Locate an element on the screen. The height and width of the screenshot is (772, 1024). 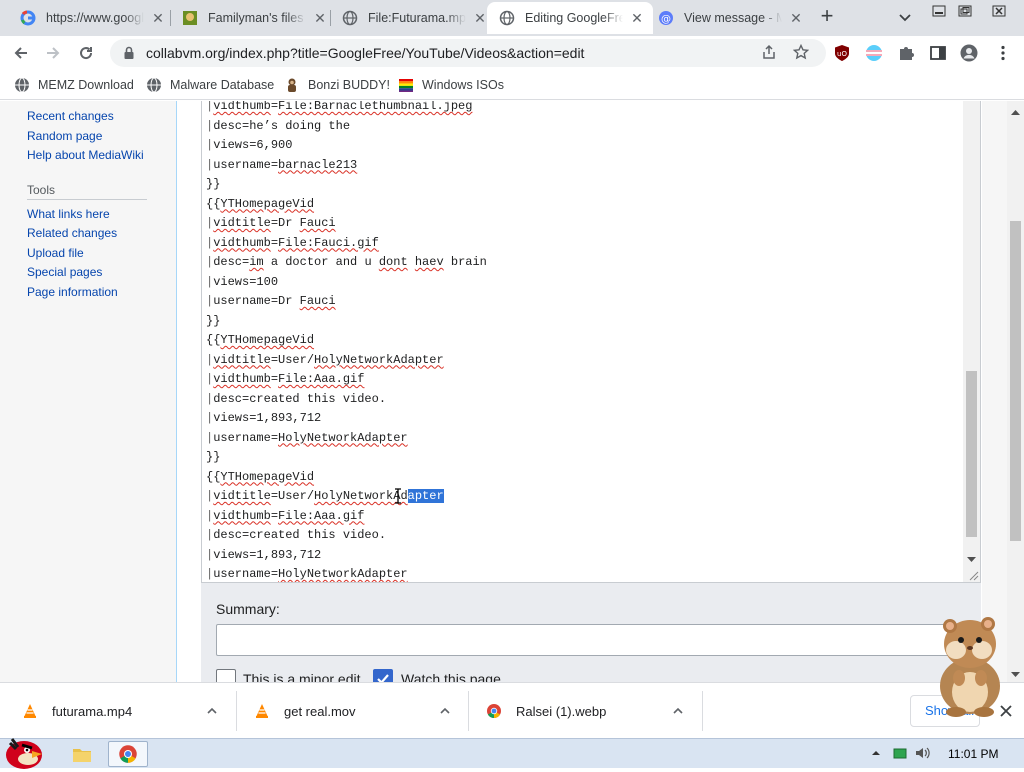
wikitext-token: YTHomepageVid is located at coordinates (267, 476).